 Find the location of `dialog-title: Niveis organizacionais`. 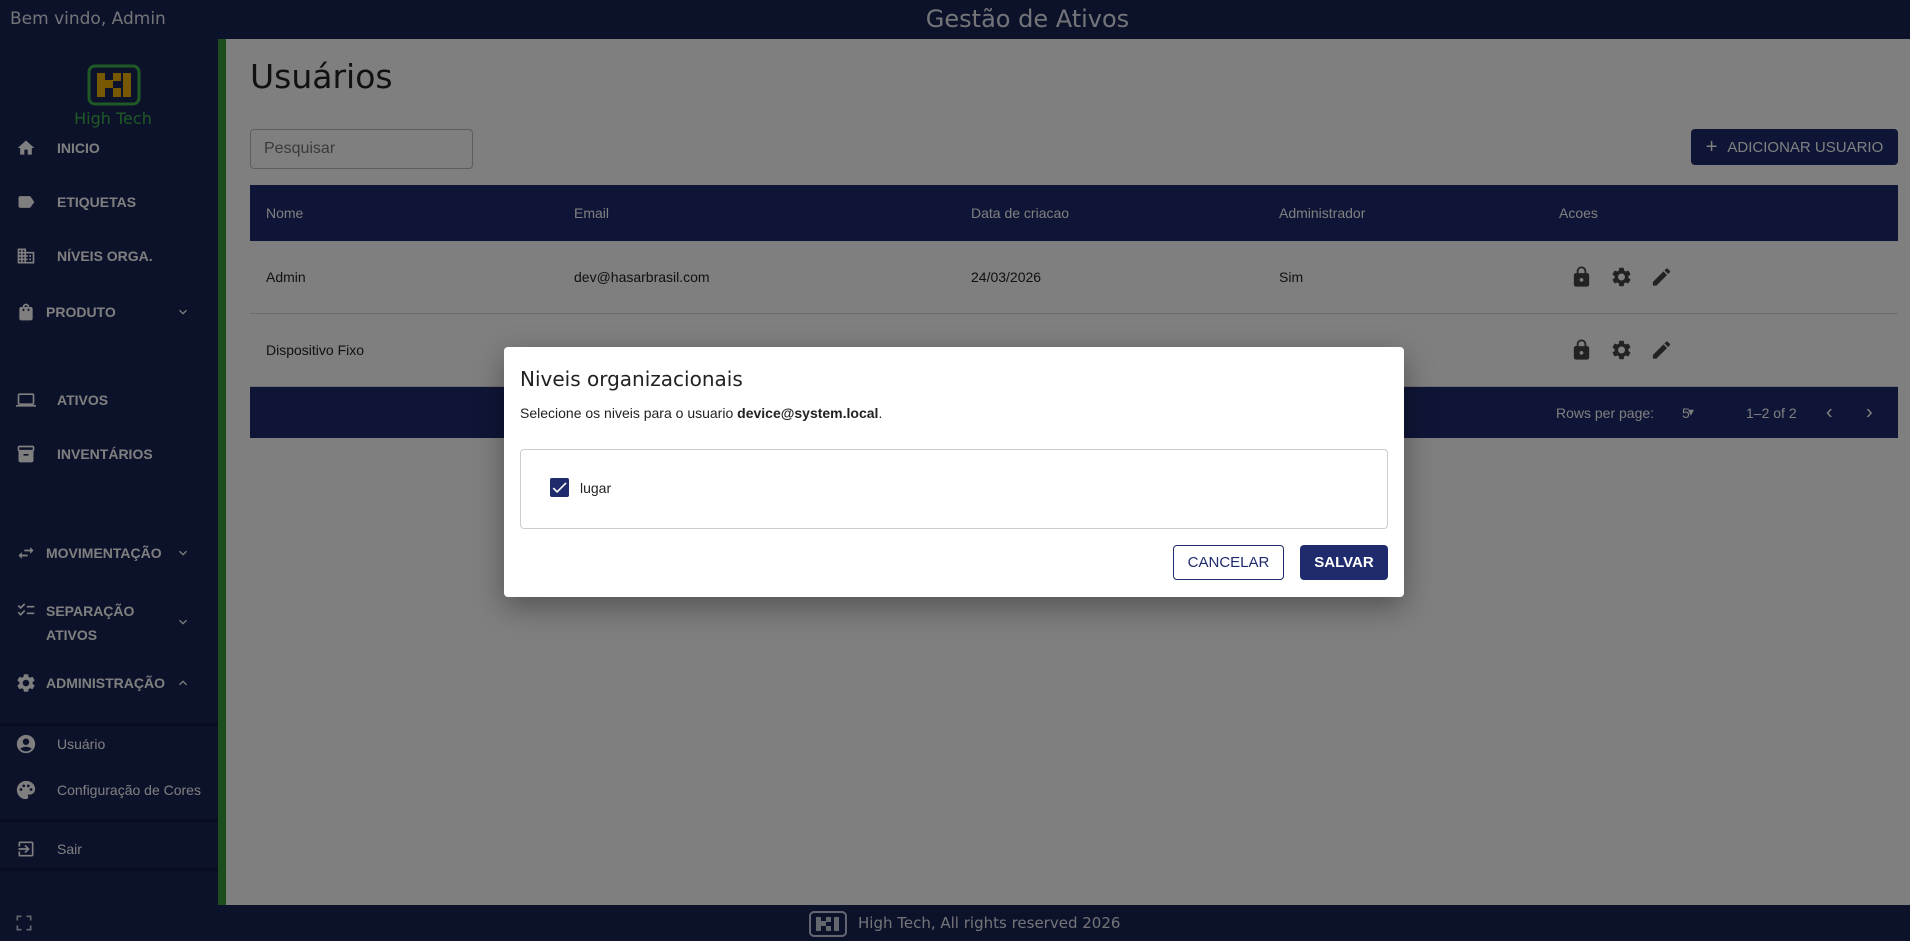

dialog-title: Niveis organizacionais is located at coordinates (631, 379).